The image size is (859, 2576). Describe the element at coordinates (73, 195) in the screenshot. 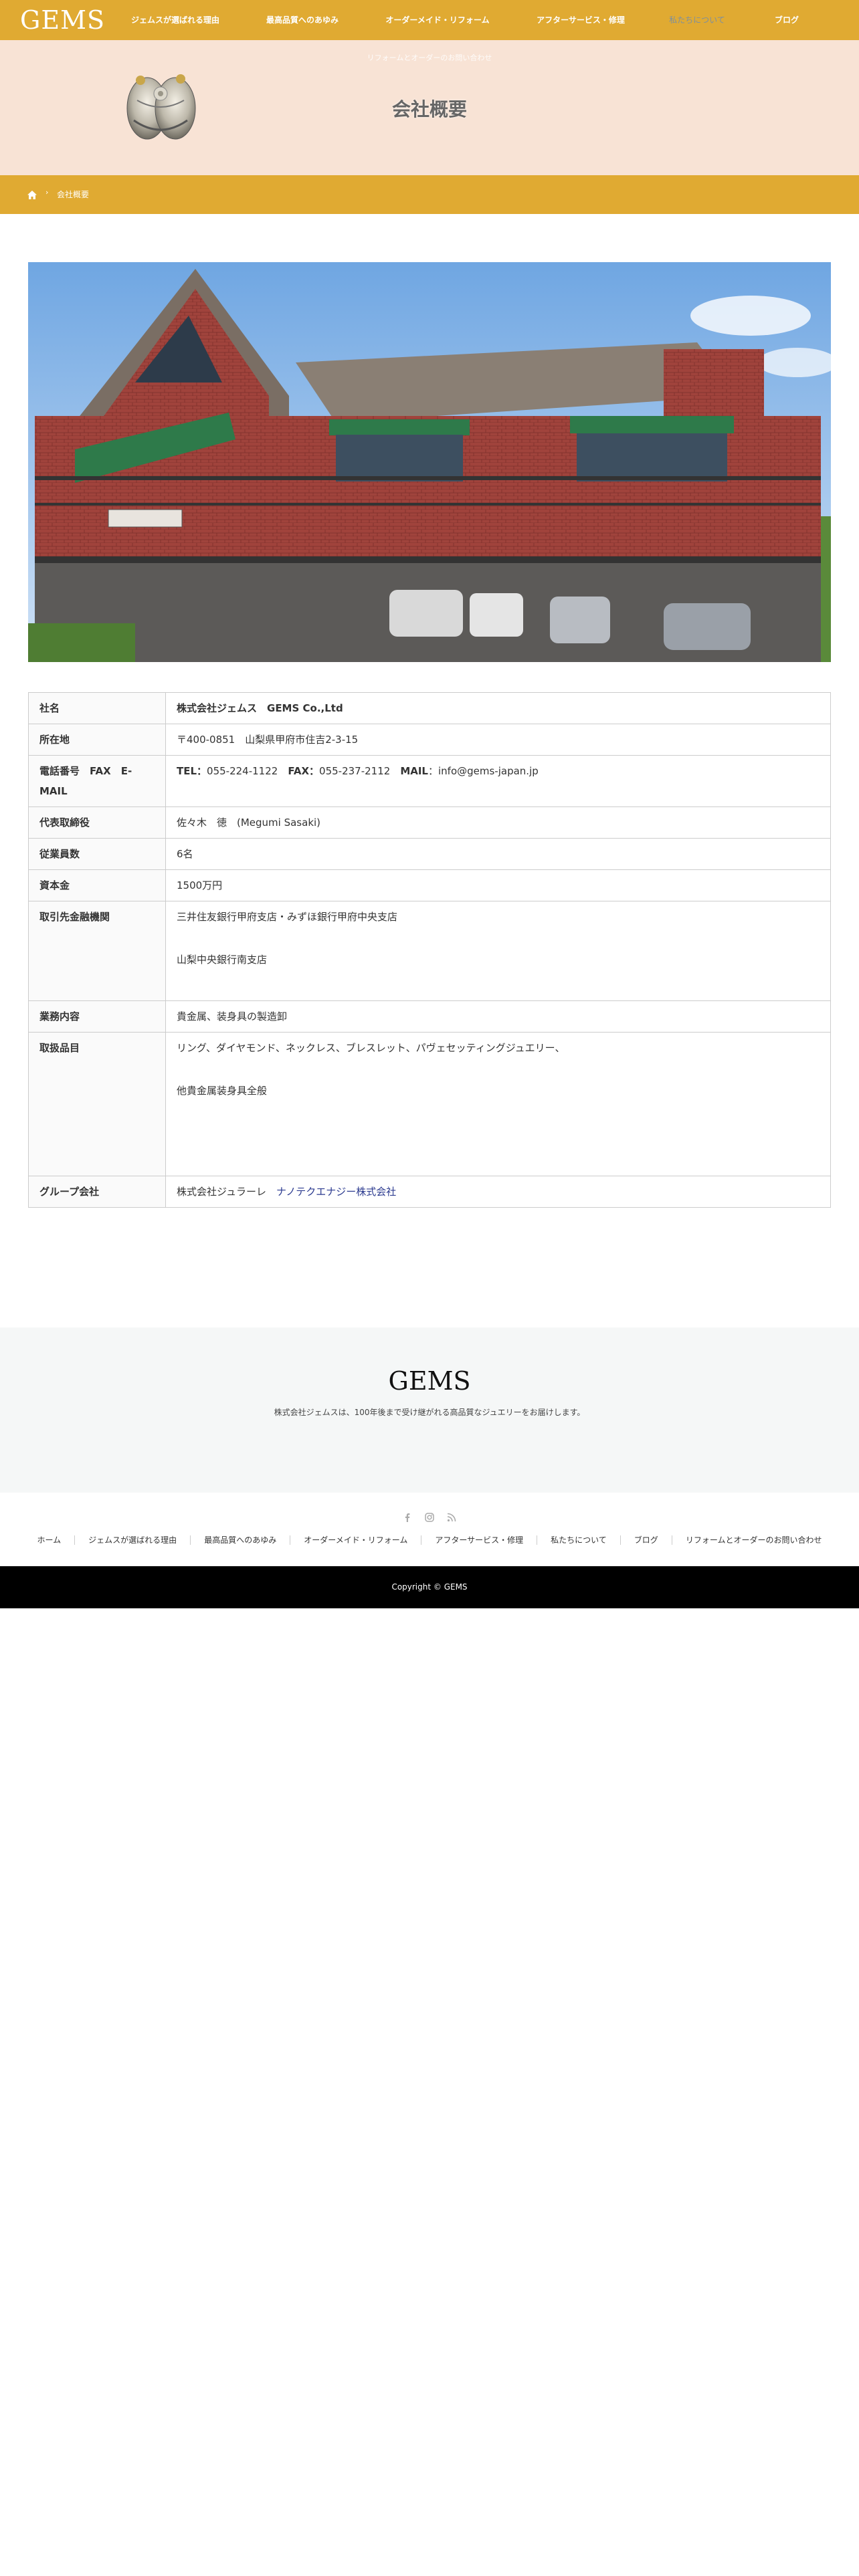

I see `breadcrumb-current: 会社概要` at that location.